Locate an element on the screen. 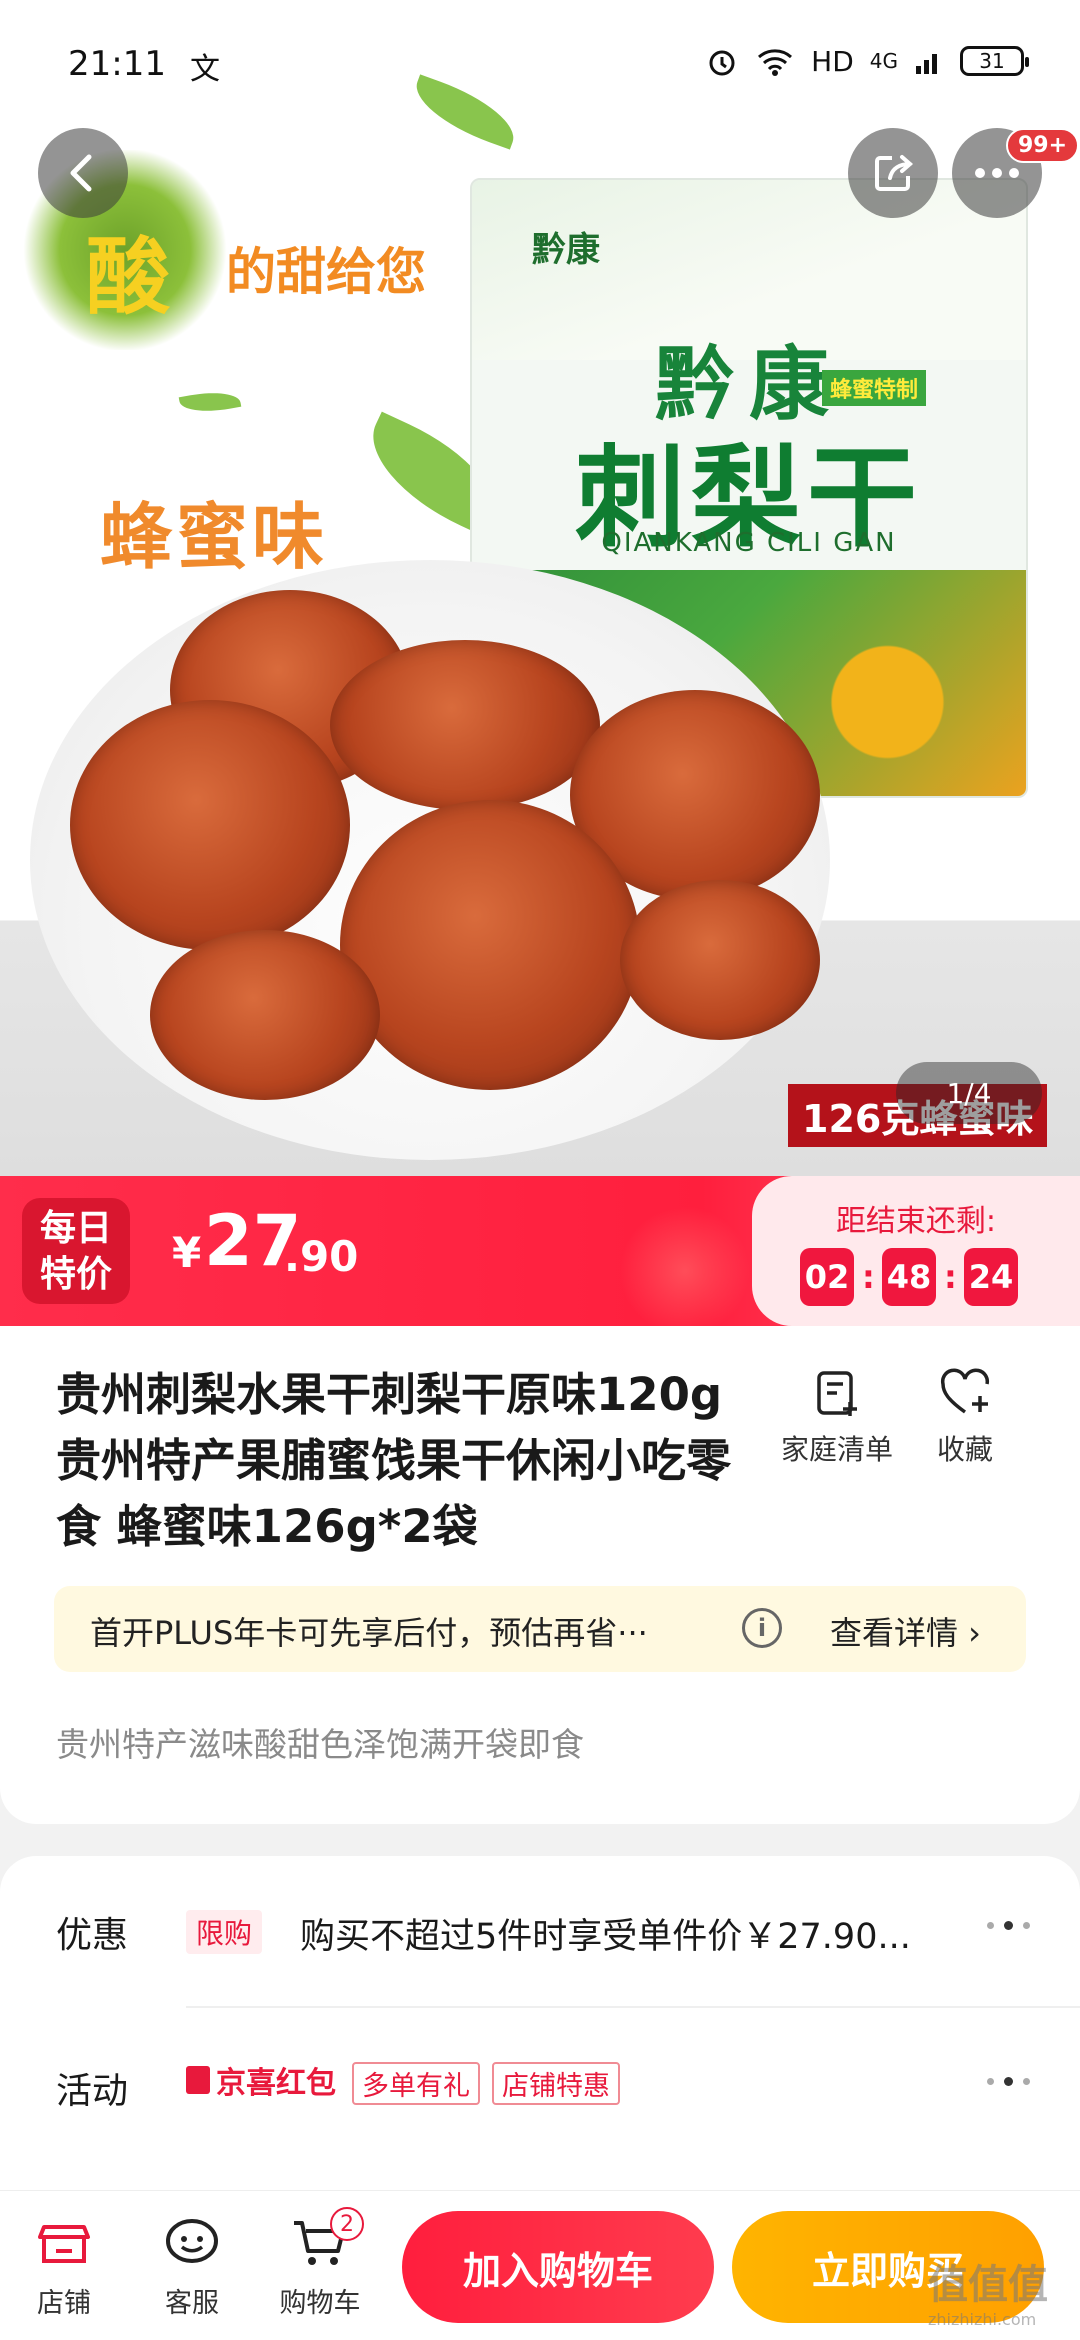 The height and width of the screenshot is (2340, 1080). share-icon is located at coordinates (894, 173).